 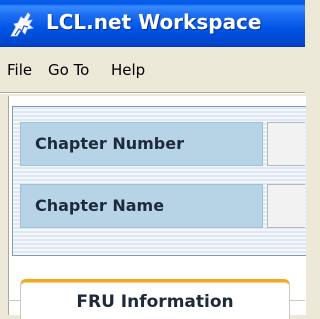 I want to click on chapter-number-label: Chapter Number, so click(x=141, y=144).